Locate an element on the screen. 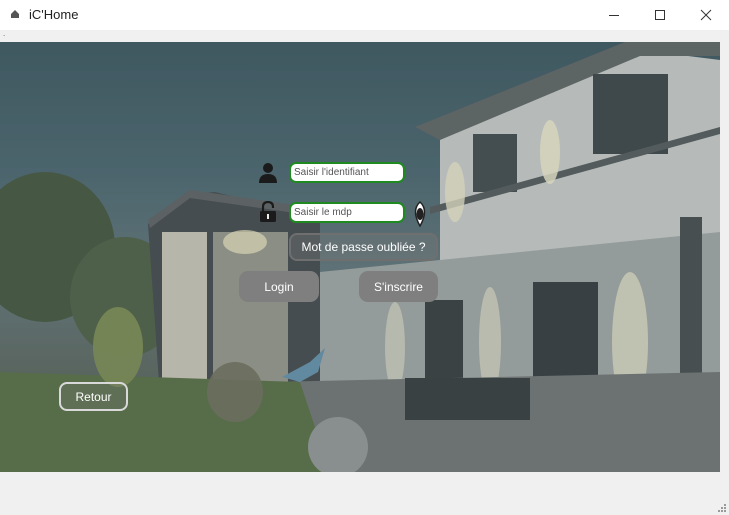  show-password-button is located at coordinates (420, 214).